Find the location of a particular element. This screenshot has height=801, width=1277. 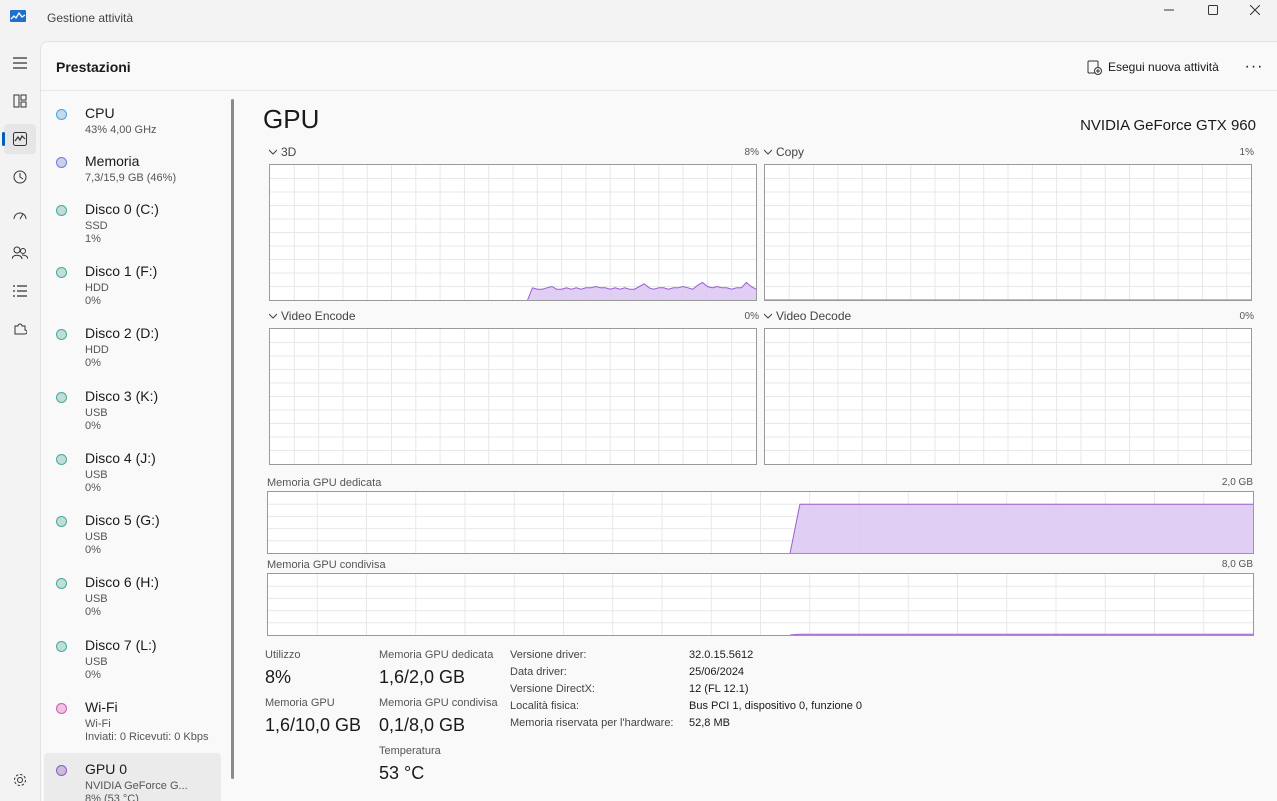

hamburger-menu-button is located at coordinates (20, 63).